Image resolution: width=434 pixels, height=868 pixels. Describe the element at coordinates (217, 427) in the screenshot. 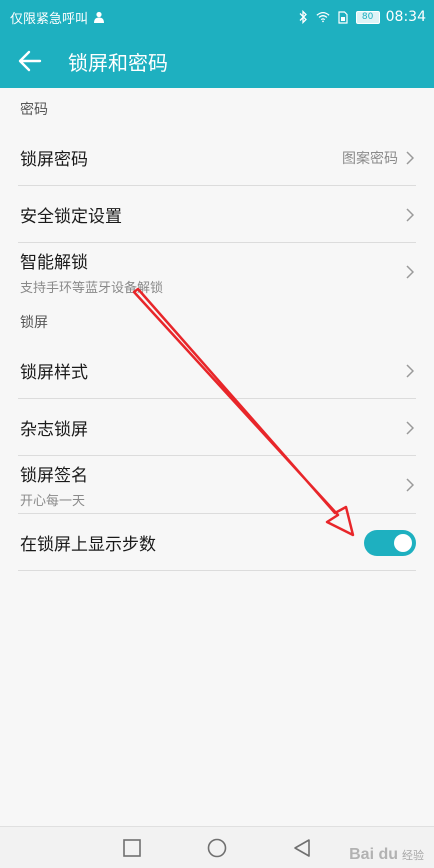

I see `magazine-unlock-row: 杂志锁屏` at that location.